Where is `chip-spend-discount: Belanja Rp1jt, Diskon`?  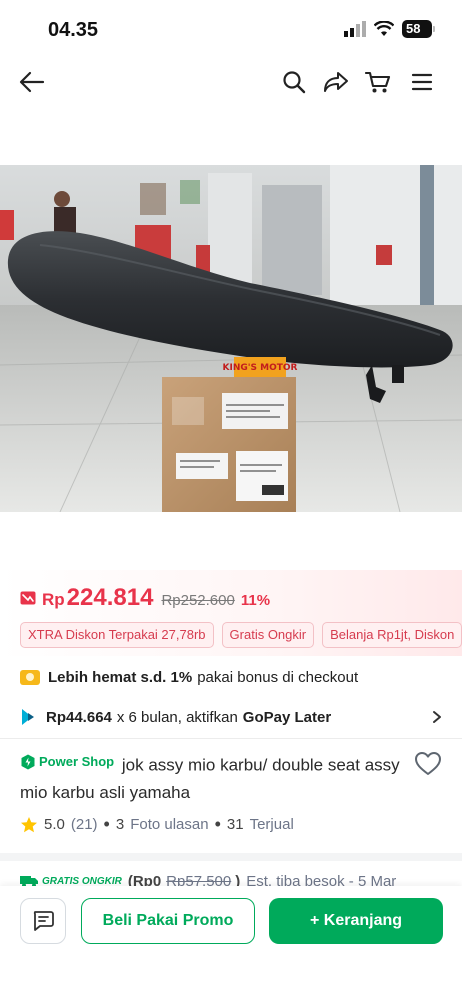
chip-spend-discount: Belanja Rp1jt, Diskon is located at coordinates (392, 635).